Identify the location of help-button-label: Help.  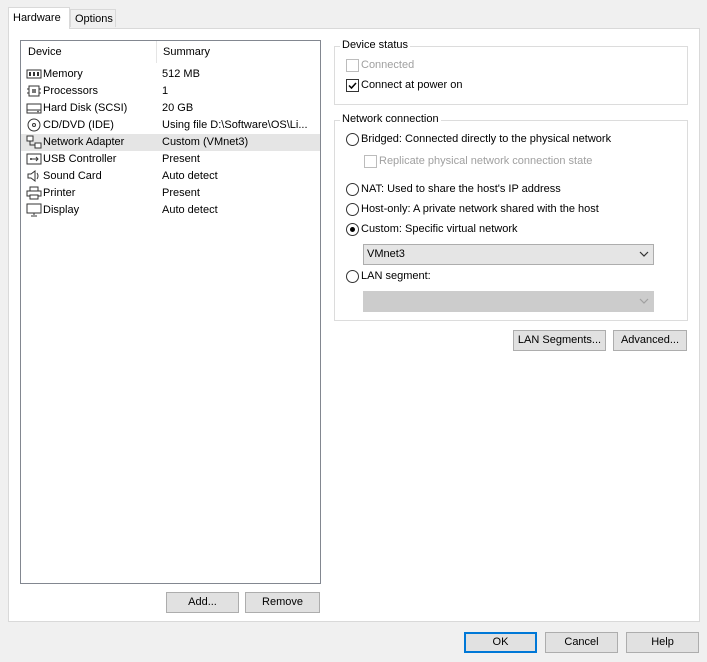
(662, 642).